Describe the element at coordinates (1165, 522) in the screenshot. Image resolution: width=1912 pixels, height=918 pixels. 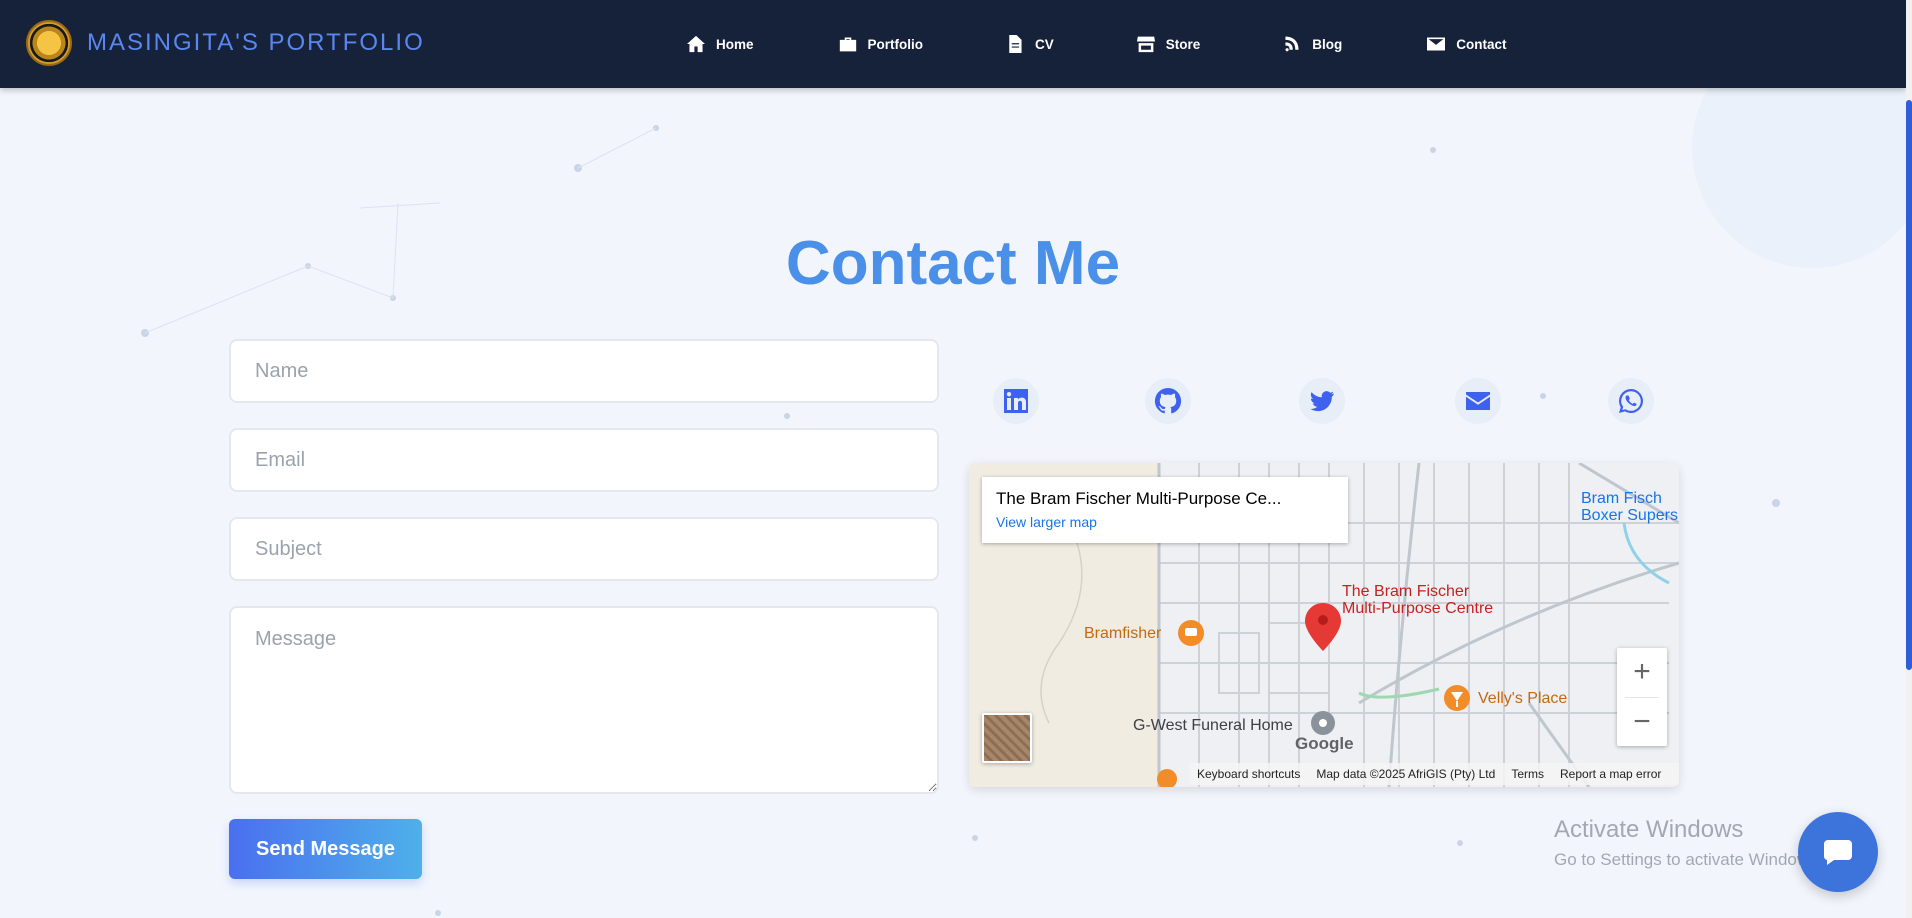
I see `view-larger-map-link: View larger map` at that location.